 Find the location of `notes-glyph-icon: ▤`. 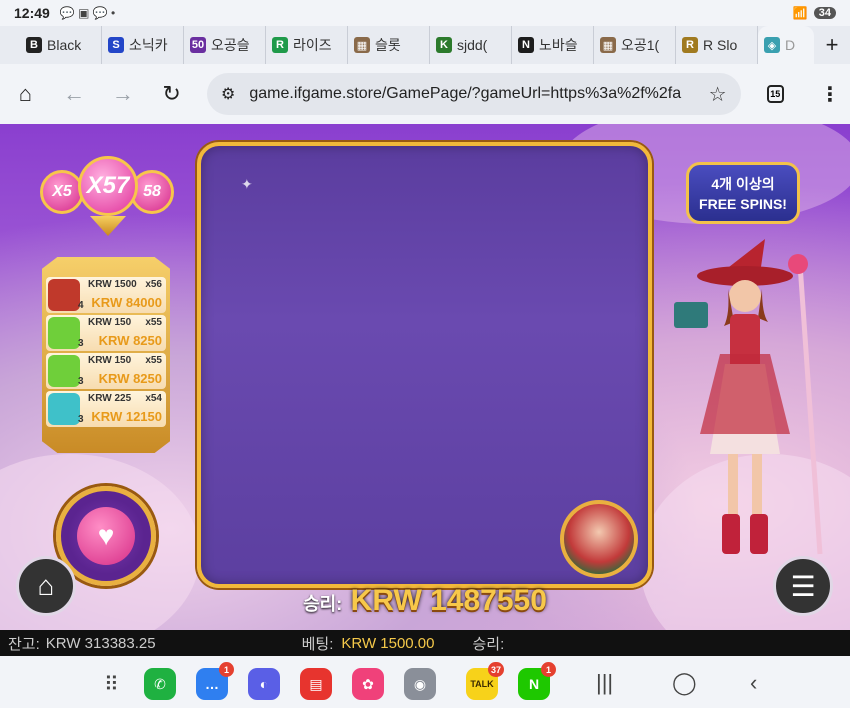

notes-glyph-icon: ▤ is located at coordinates (316, 683).